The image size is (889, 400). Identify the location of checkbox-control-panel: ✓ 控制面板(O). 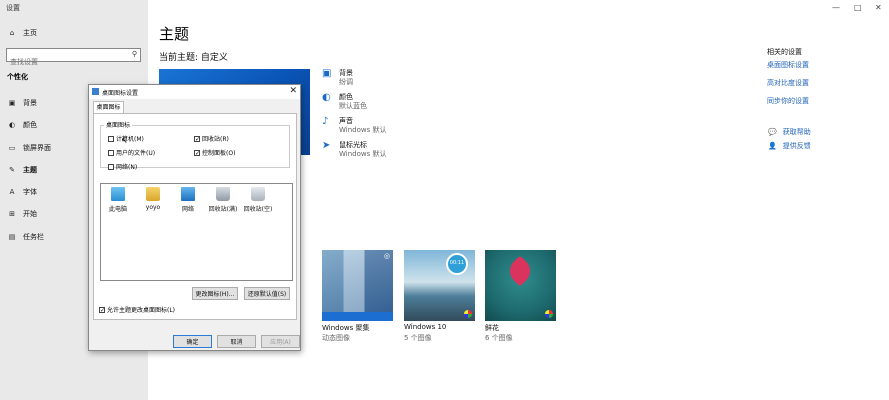
(214, 152).